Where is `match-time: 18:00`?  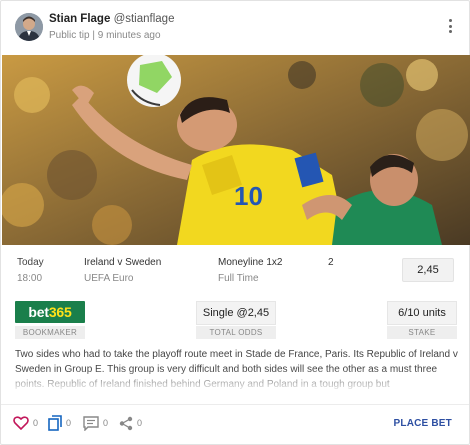
match-time: 18:00 is located at coordinates (30, 278).